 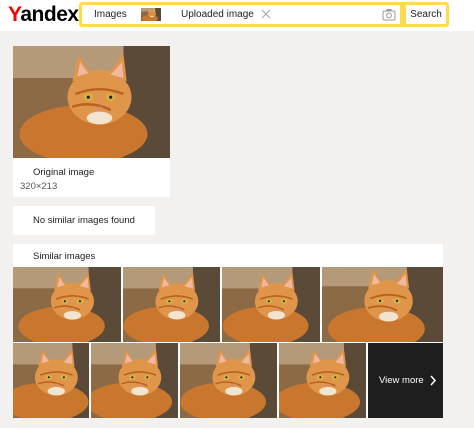 What do you see at coordinates (151, 14) in the screenshot?
I see `uploaded-image-thumbnail` at bounding box center [151, 14].